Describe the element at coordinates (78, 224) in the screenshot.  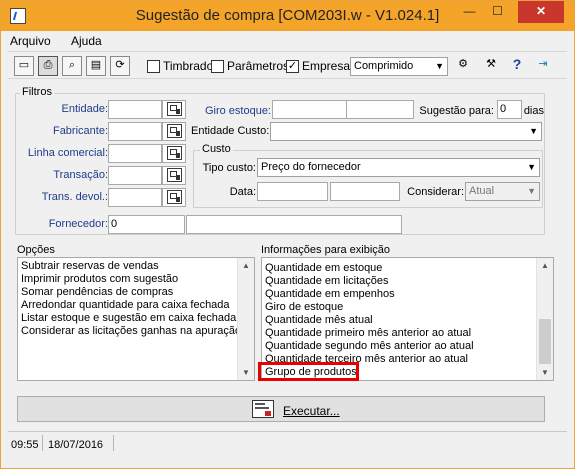
I see `fornecedor-label: Fornecedor:` at that location.